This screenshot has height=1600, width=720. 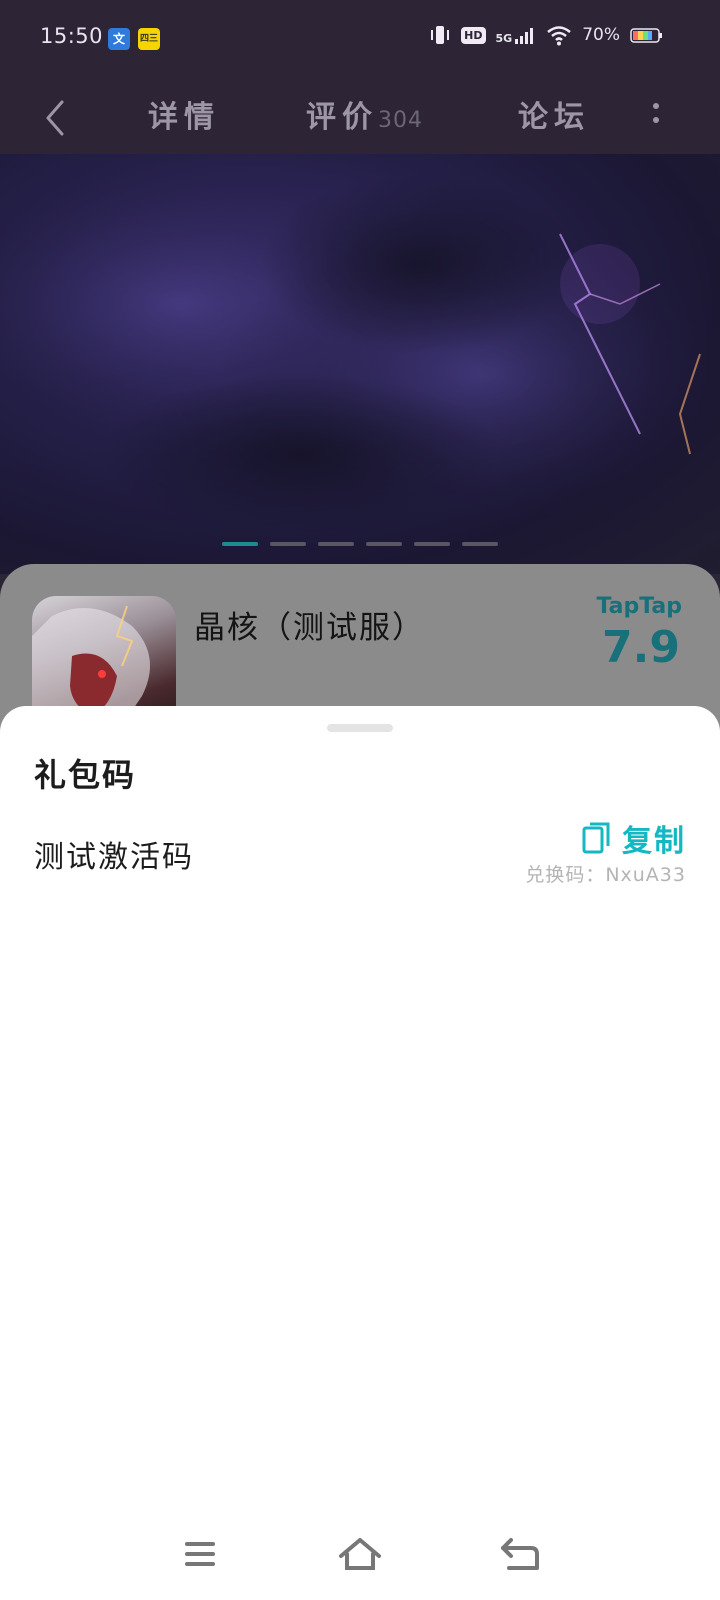 I want to click on rating-brand: TapTap, so click(x=639, y=606).